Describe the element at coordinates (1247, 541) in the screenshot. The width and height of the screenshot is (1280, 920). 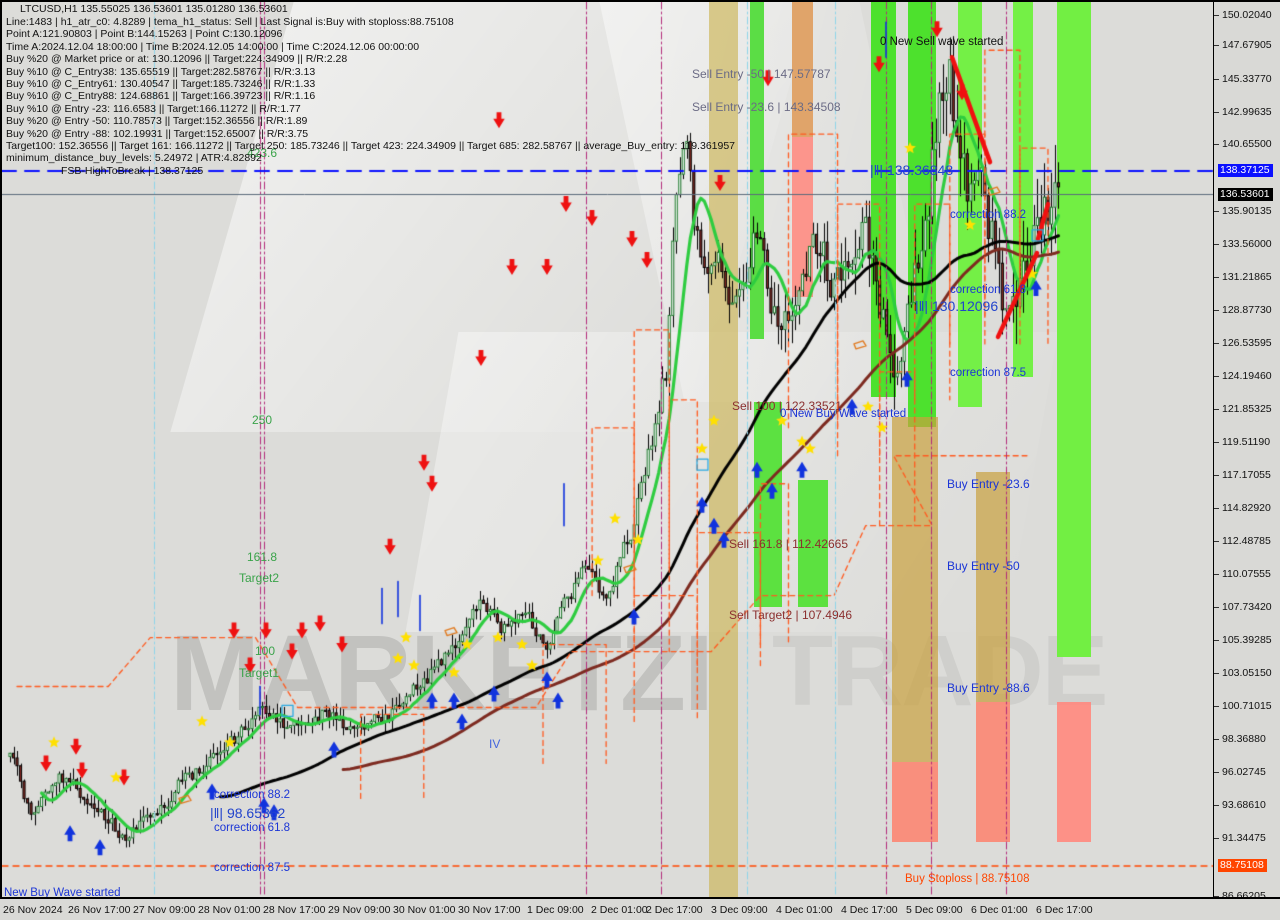
I see `price-tick: 112.48785` at that location.